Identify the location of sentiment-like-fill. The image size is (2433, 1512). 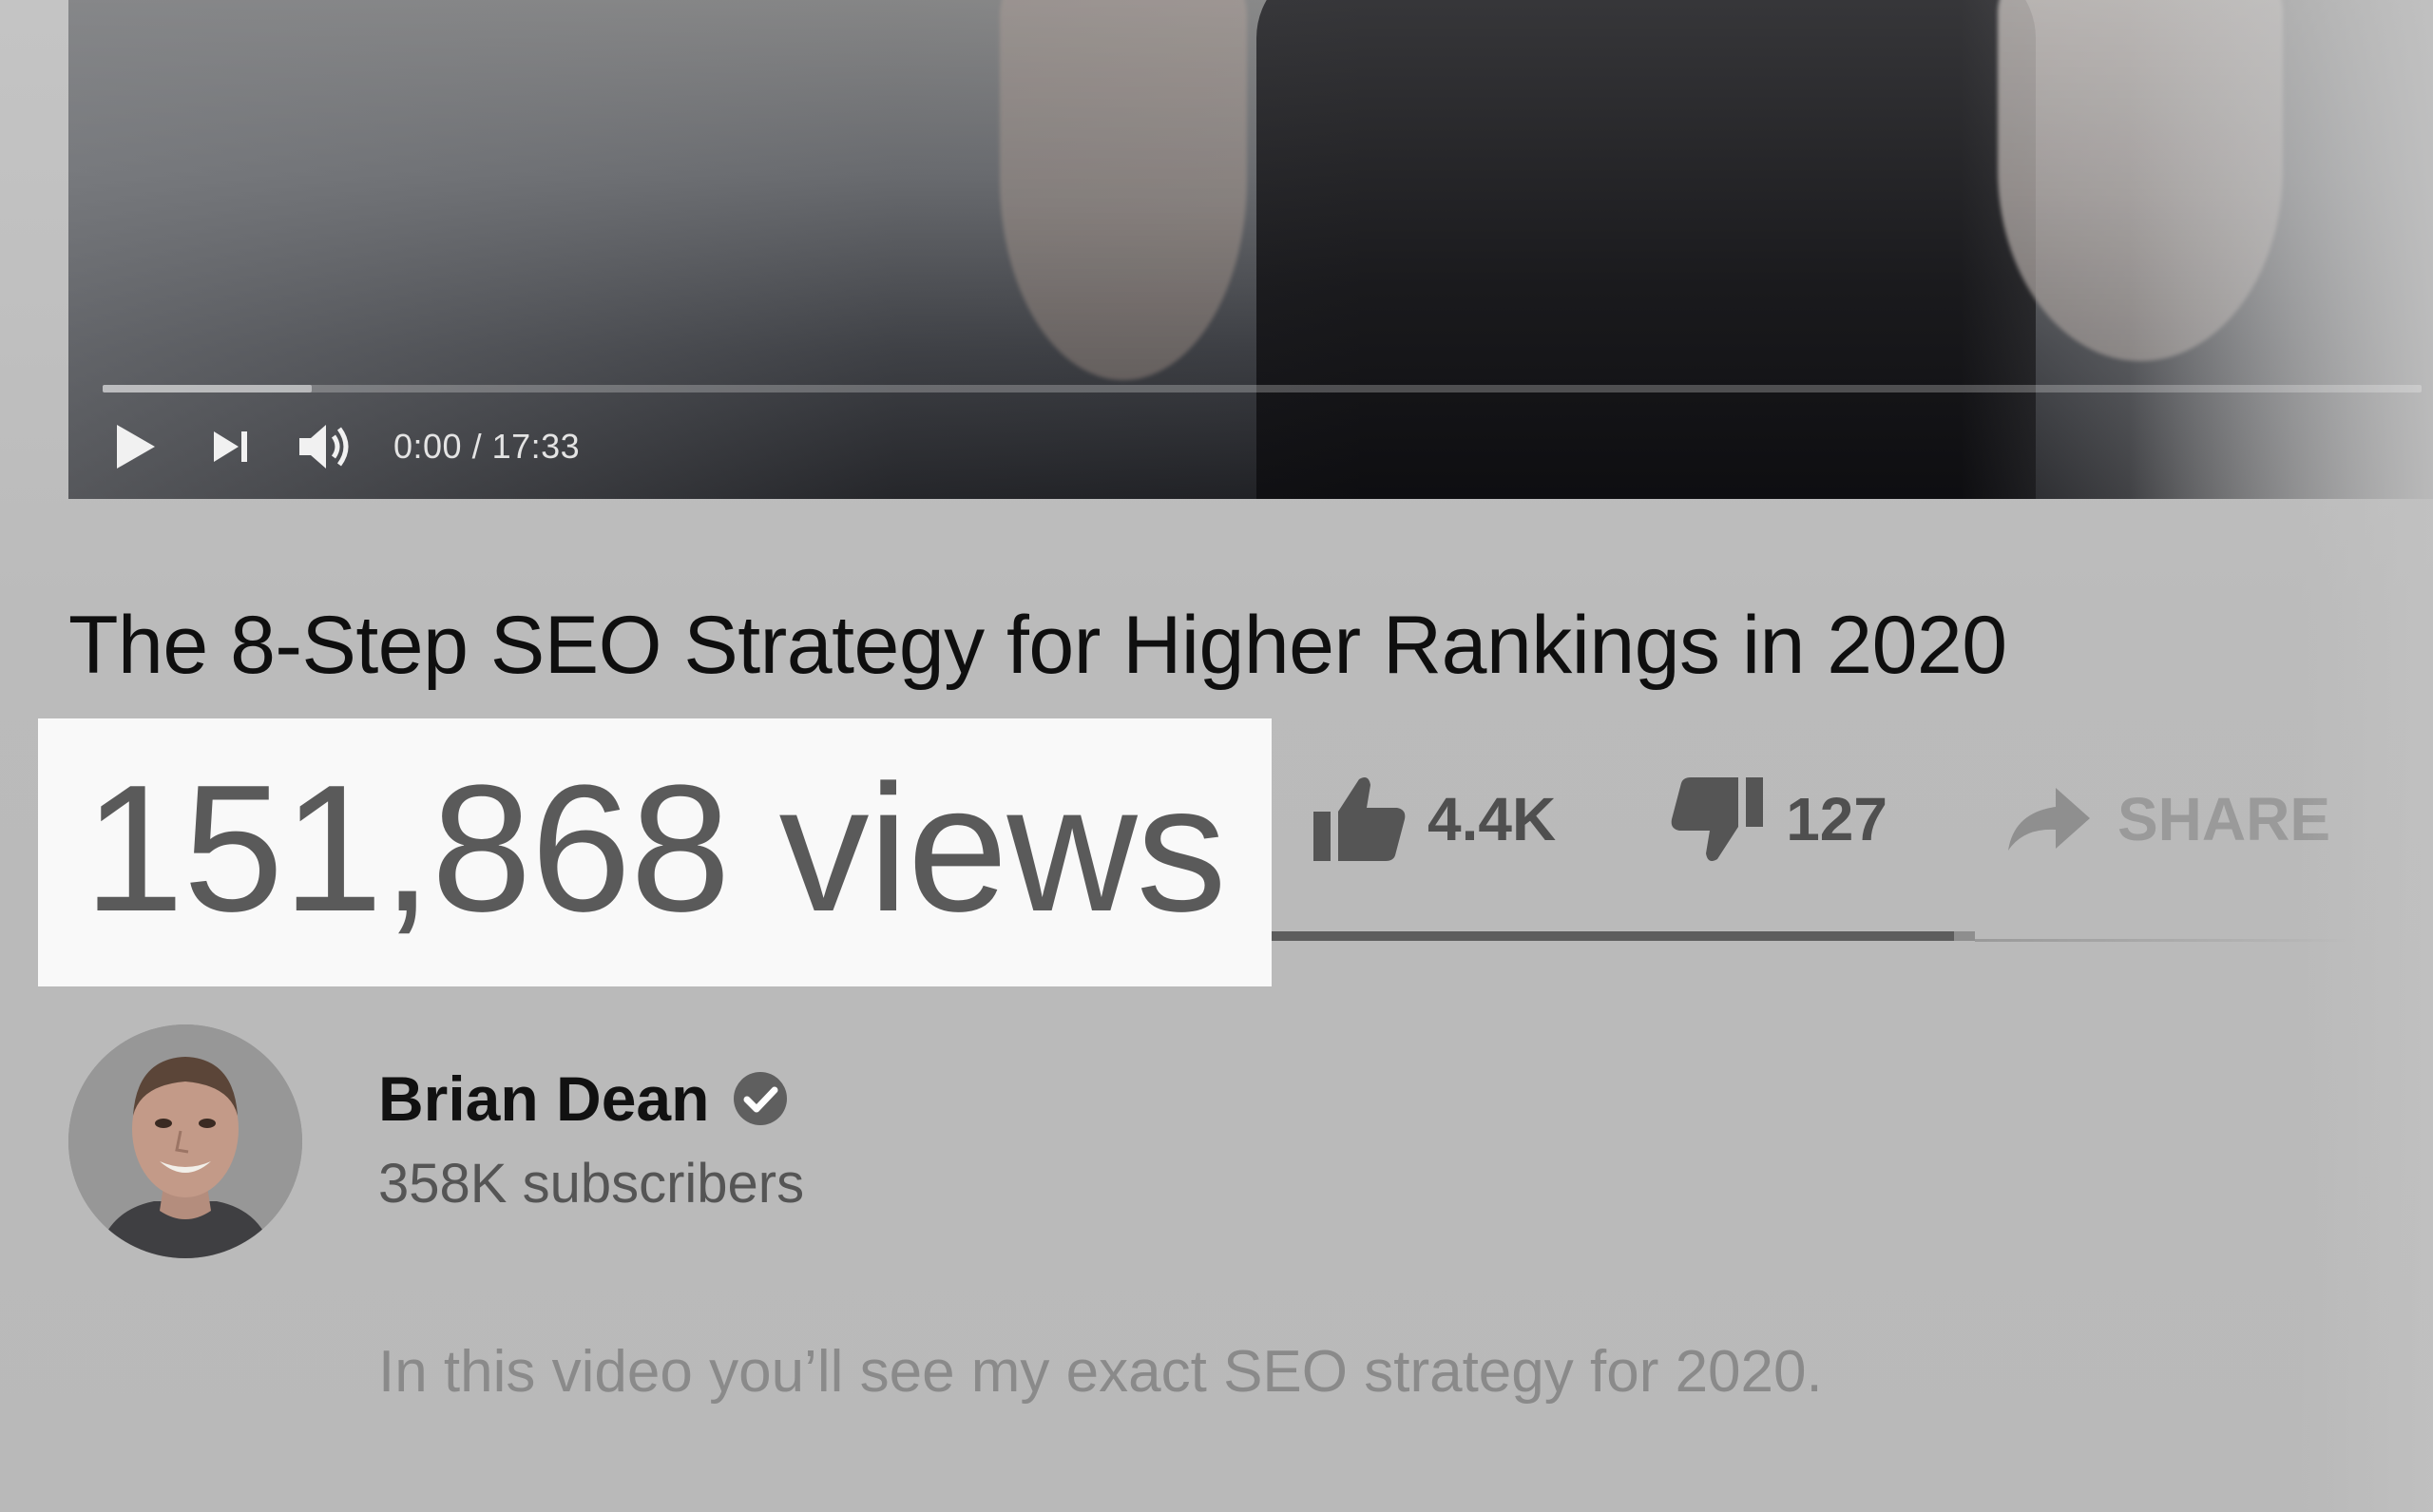
(1613, 936).